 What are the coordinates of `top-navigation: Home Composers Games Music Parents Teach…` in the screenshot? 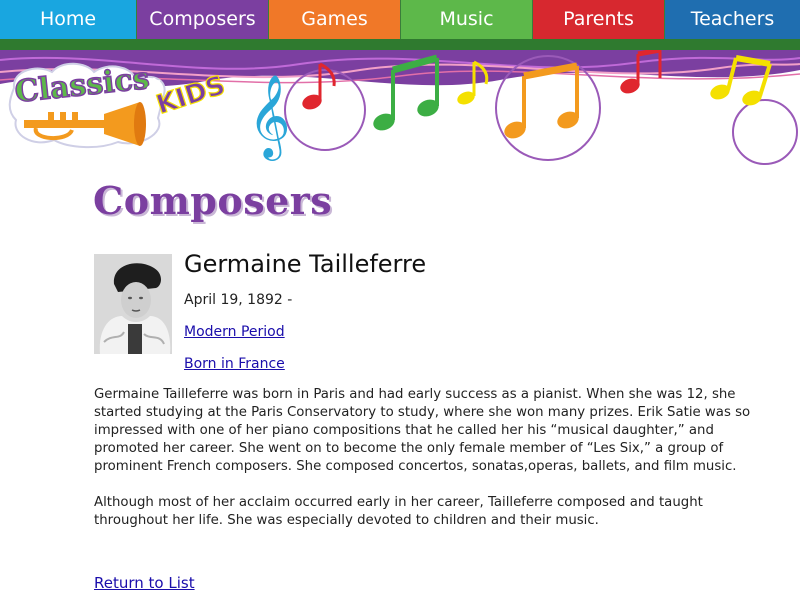 It's located at (400, 25).